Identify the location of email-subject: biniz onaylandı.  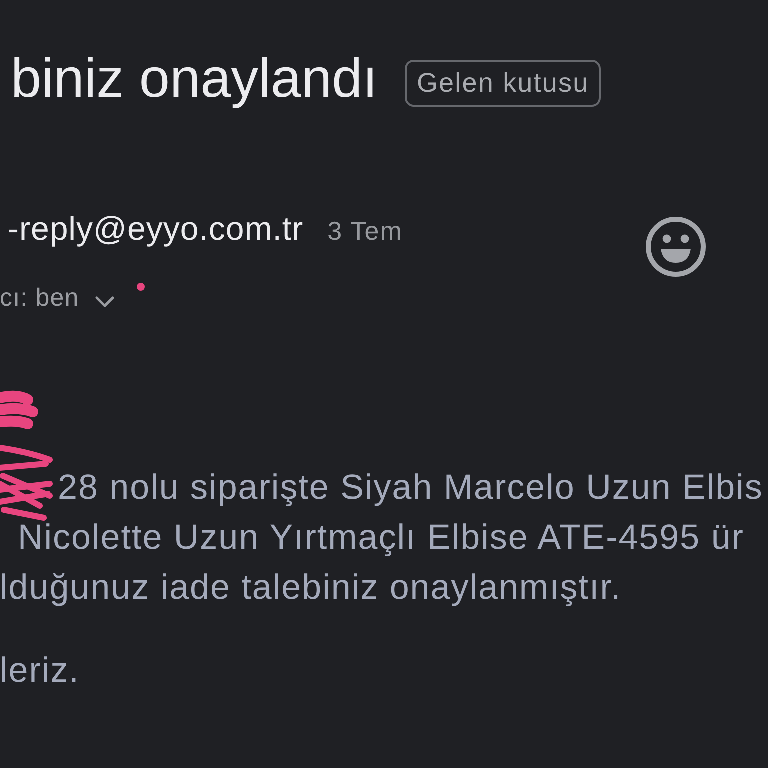
(194, 78).